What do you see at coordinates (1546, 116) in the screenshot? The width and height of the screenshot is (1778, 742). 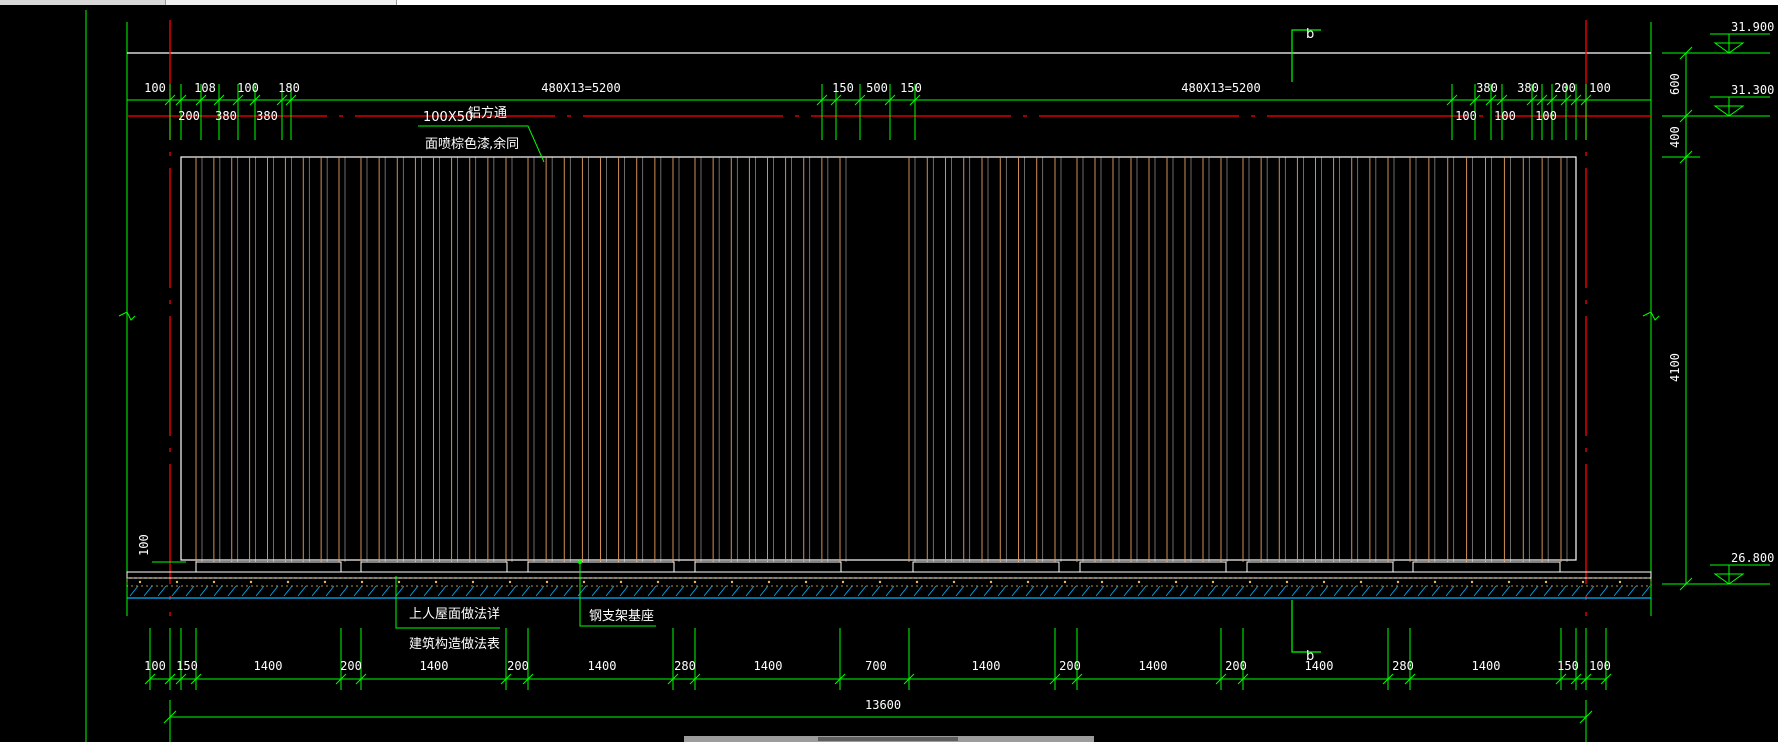 I see `top-dim-label-row2: 100` at bounding box center [1546, 116].